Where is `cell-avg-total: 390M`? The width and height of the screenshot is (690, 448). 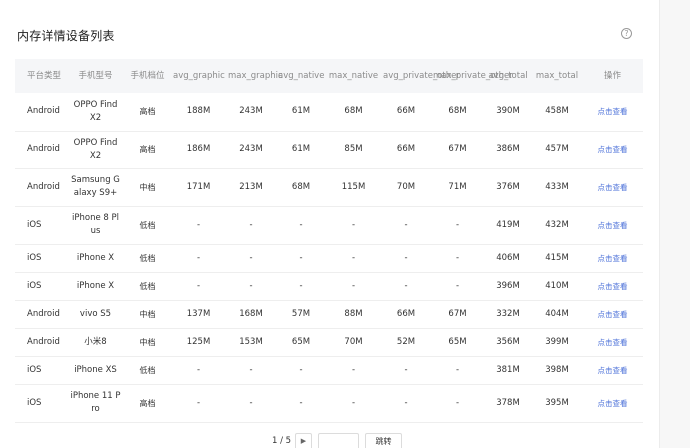 cell-avg-total: 390M is located at coordinates (508, 112).